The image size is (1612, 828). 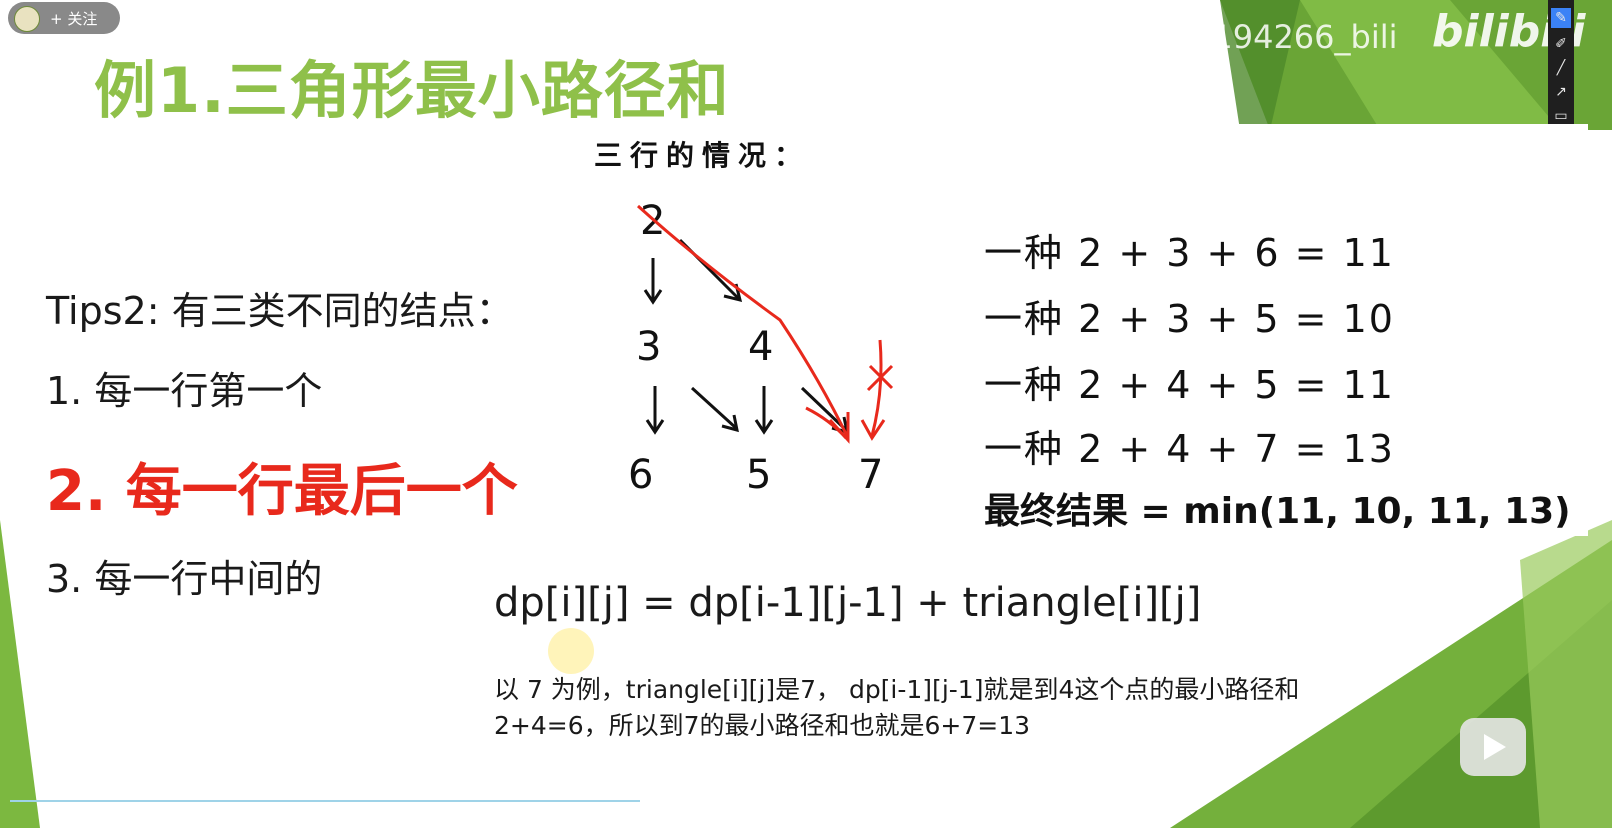 I want to click on case-line-2: 一种 2 + 3 + 5 = 10, so click(x=1189, y=319).